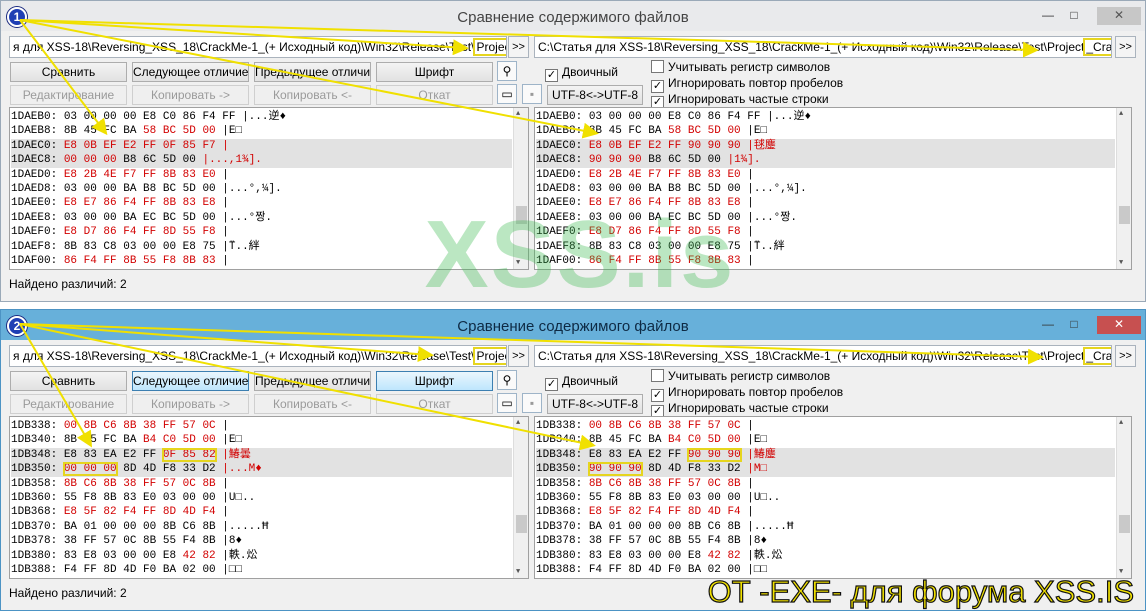 The width and height of the screenshot is (1146, 612). Describe the element at coordinates (559, 526) in the screenshot. I see `hex-address: 1DB370:` at that location.